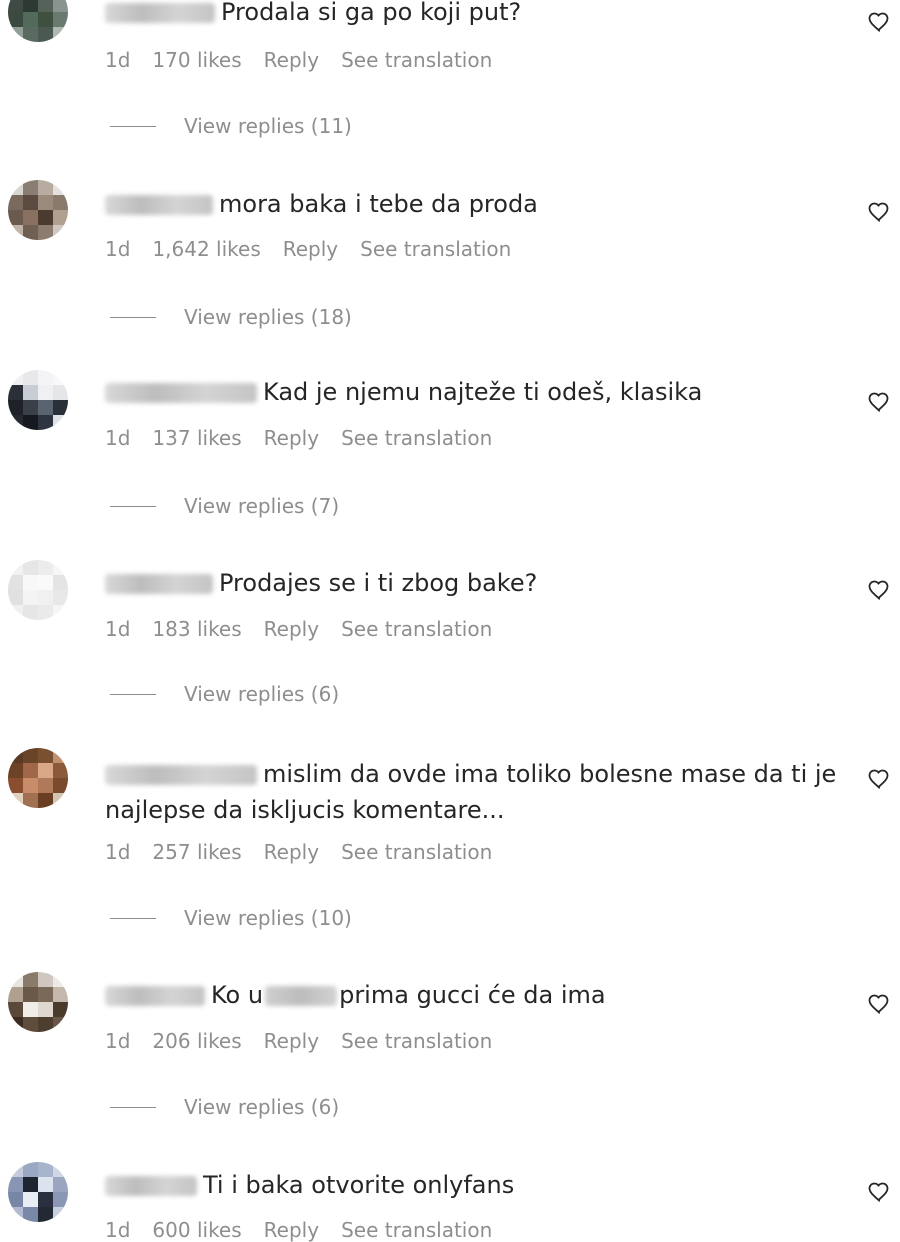 The width and height of the screenshot is (900, 1242). I want to click on comment-text-line: Prodala si ga po koji put?, so click(475, 15).